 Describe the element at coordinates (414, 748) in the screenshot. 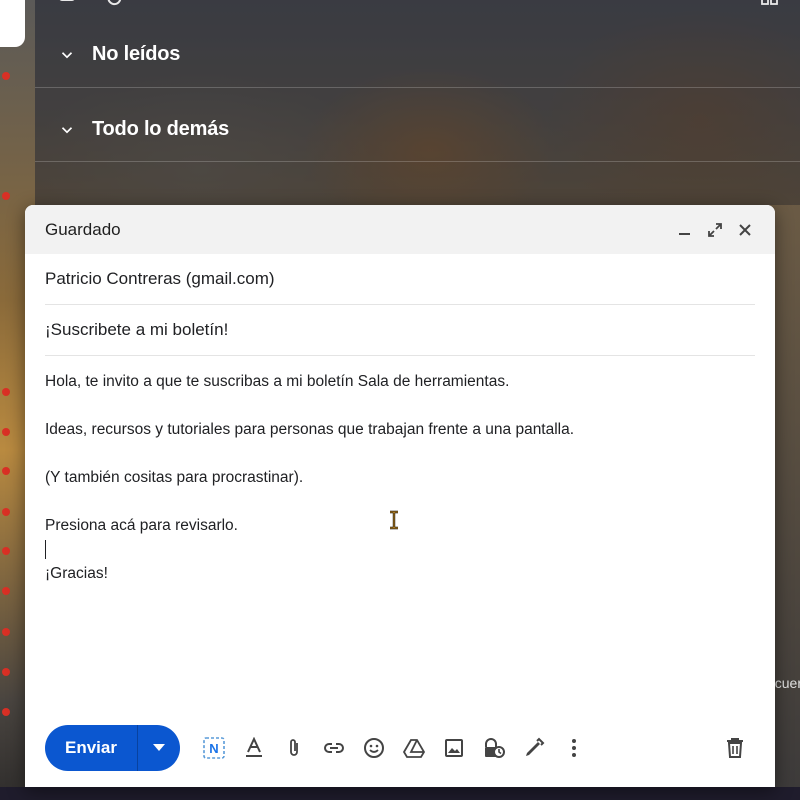

I see `drive-icon` at that location.